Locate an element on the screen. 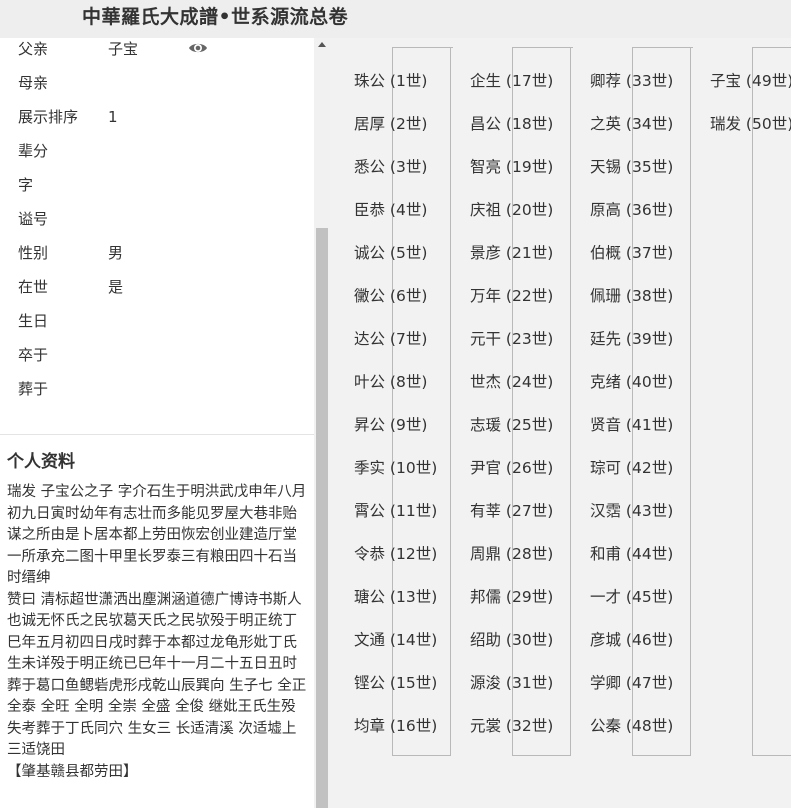 The height and width of the screenshot is (808, 791). scrollbar is located at coordinates (322, 423).